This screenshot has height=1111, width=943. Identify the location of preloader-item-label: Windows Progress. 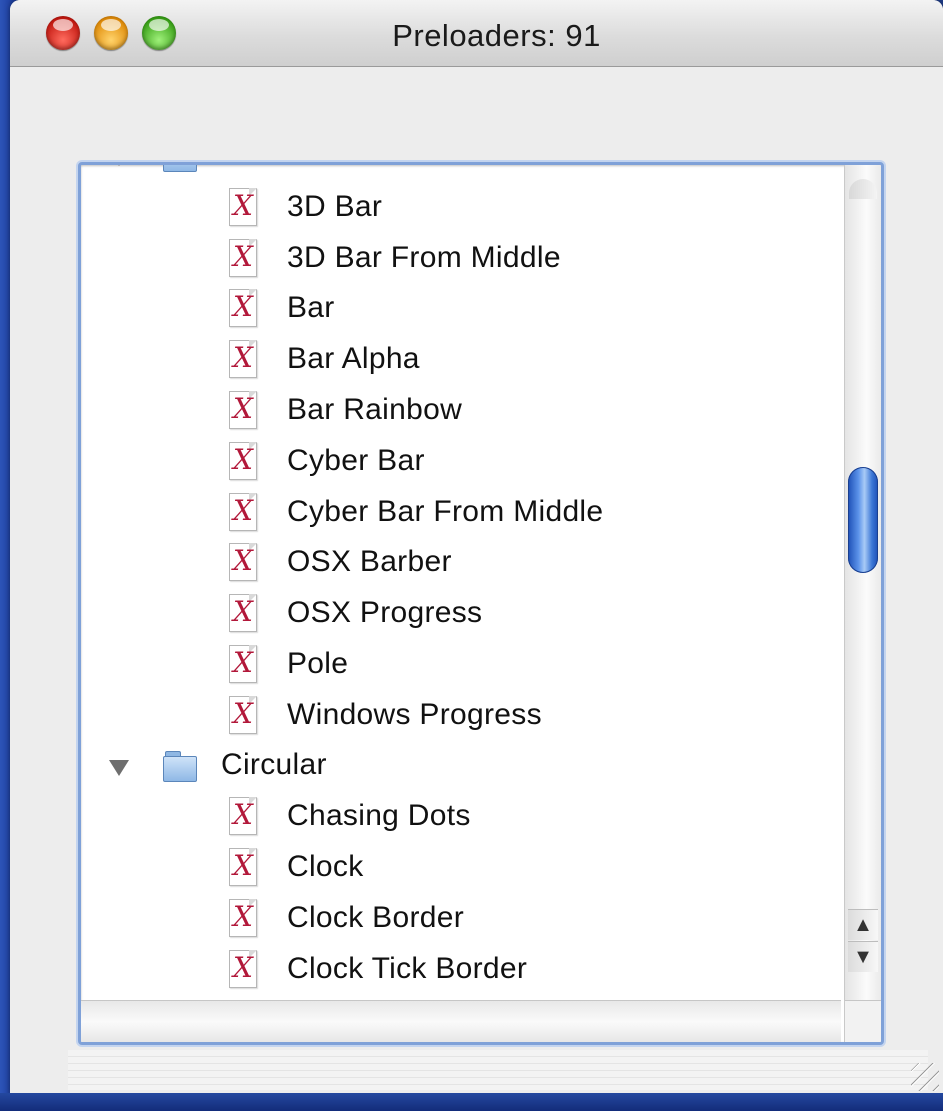
(414, 714).